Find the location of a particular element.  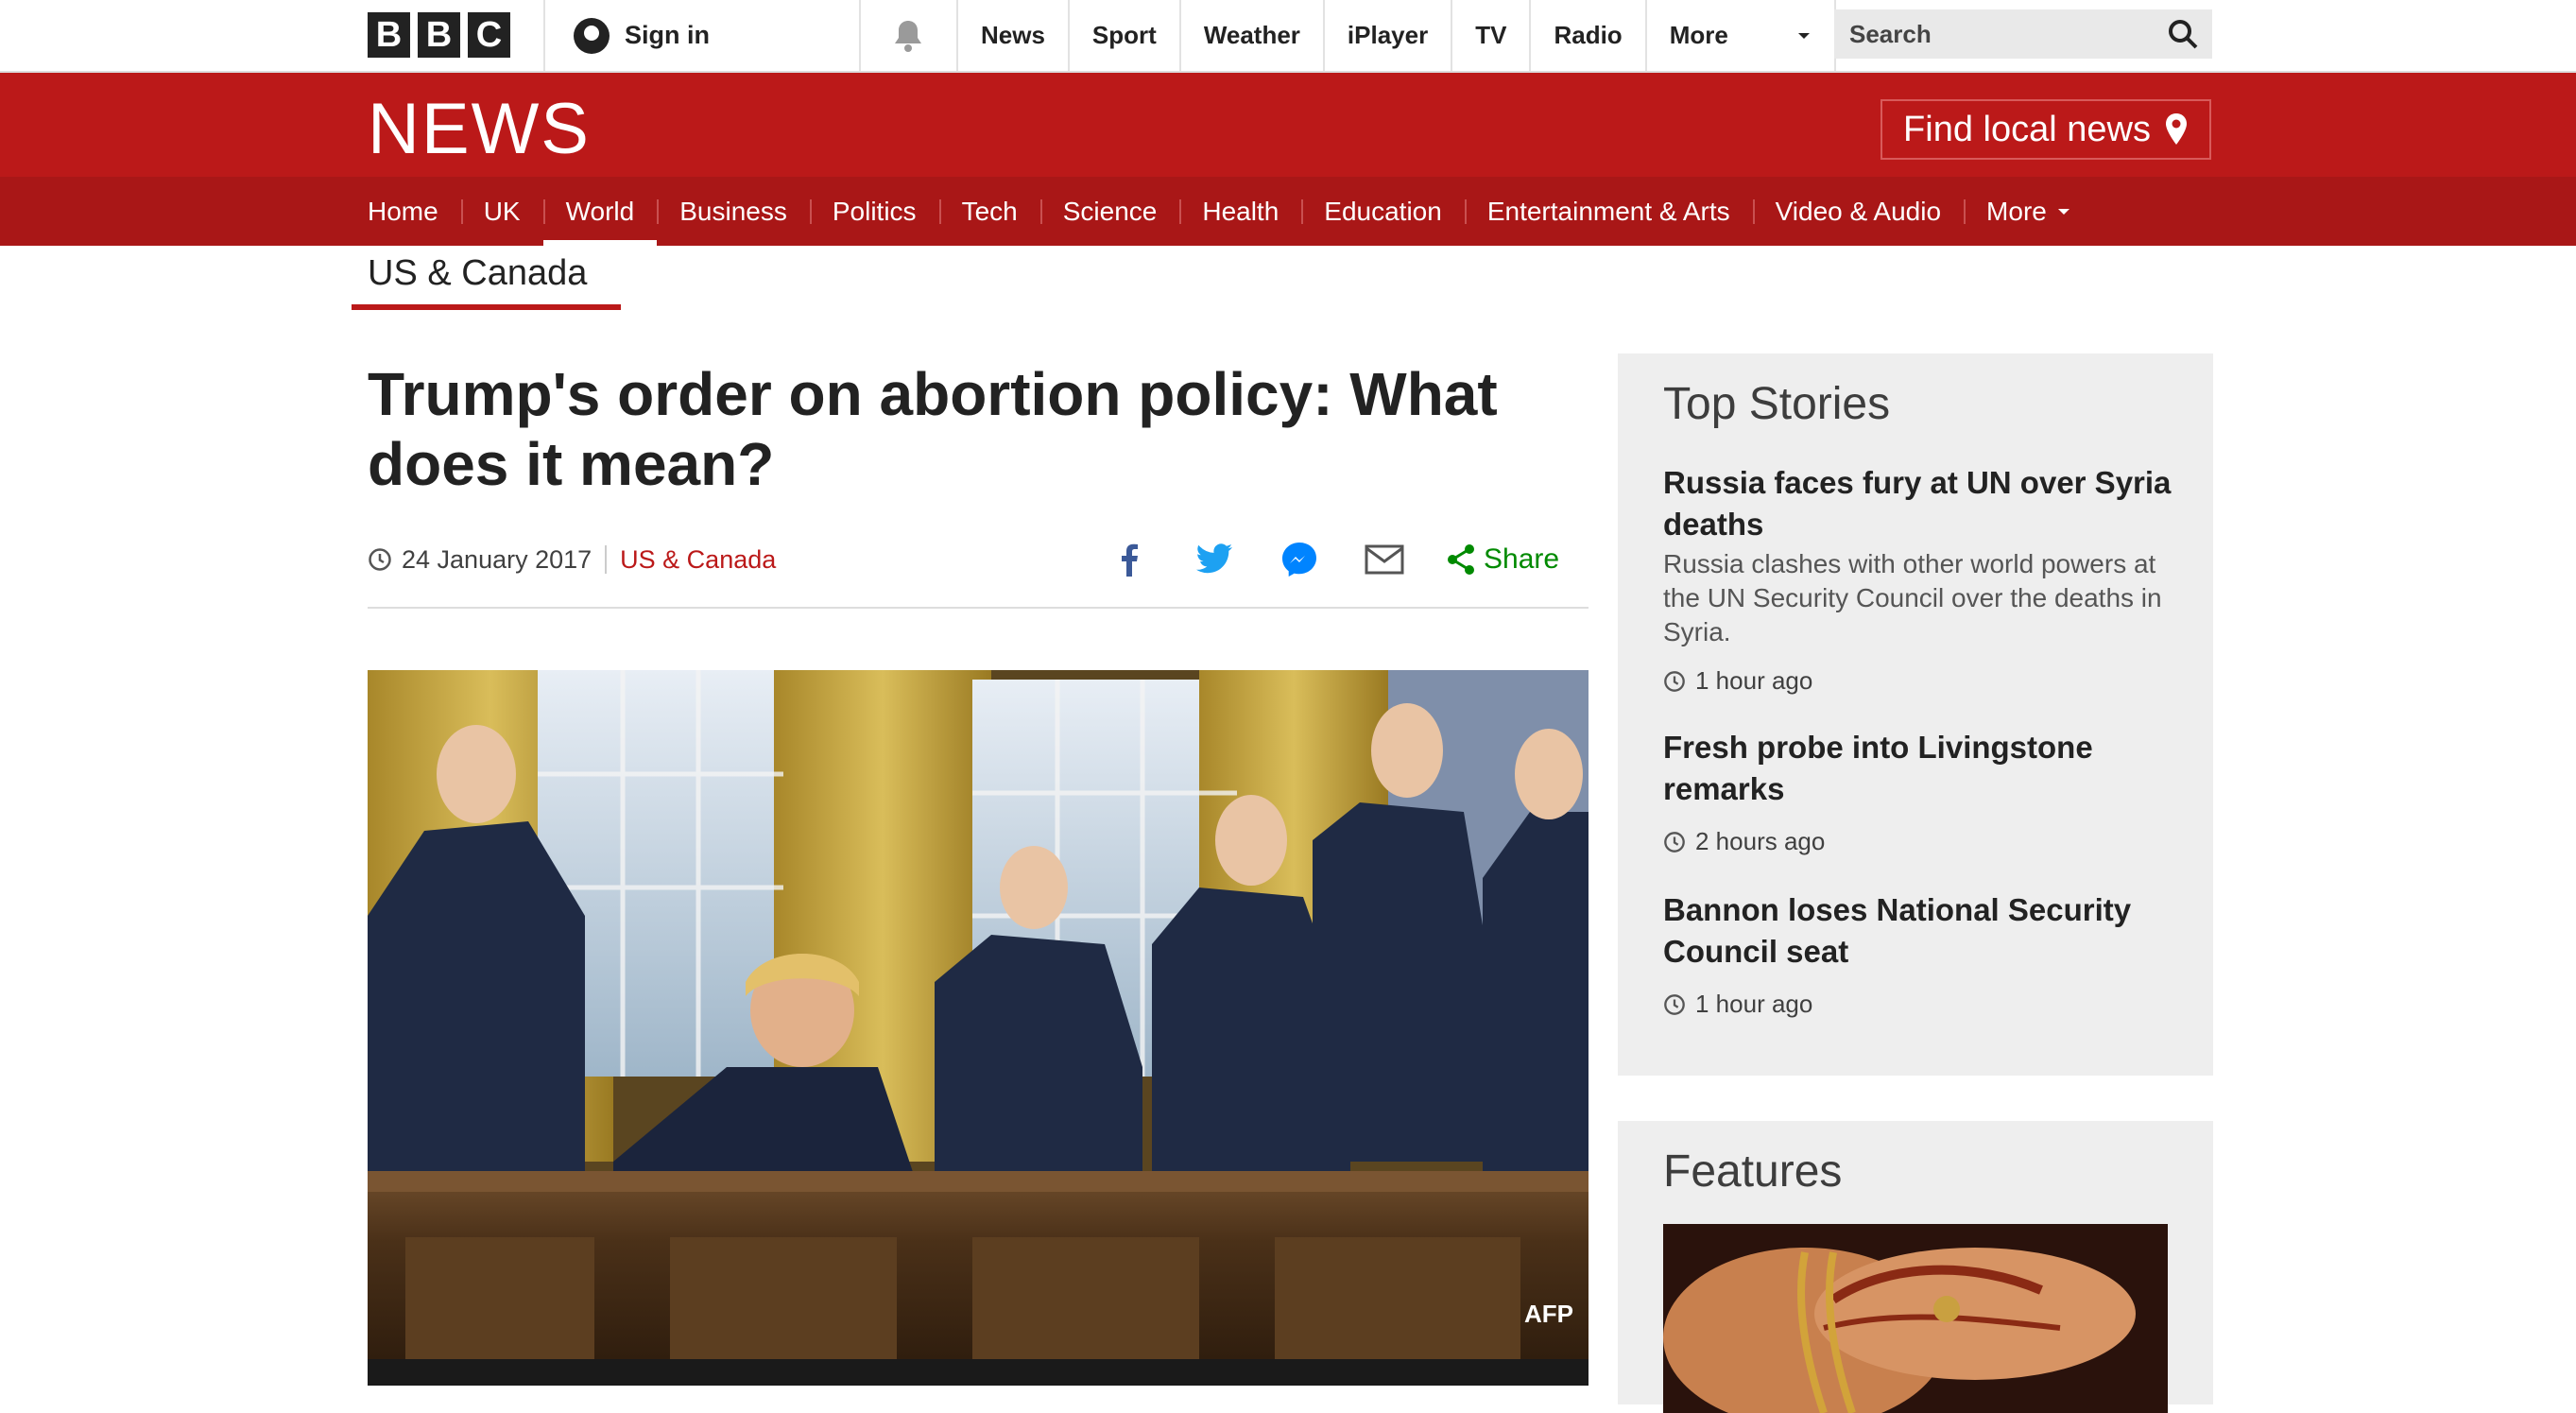

section-nav-more-label: More is located at coordinates (2016, 211).